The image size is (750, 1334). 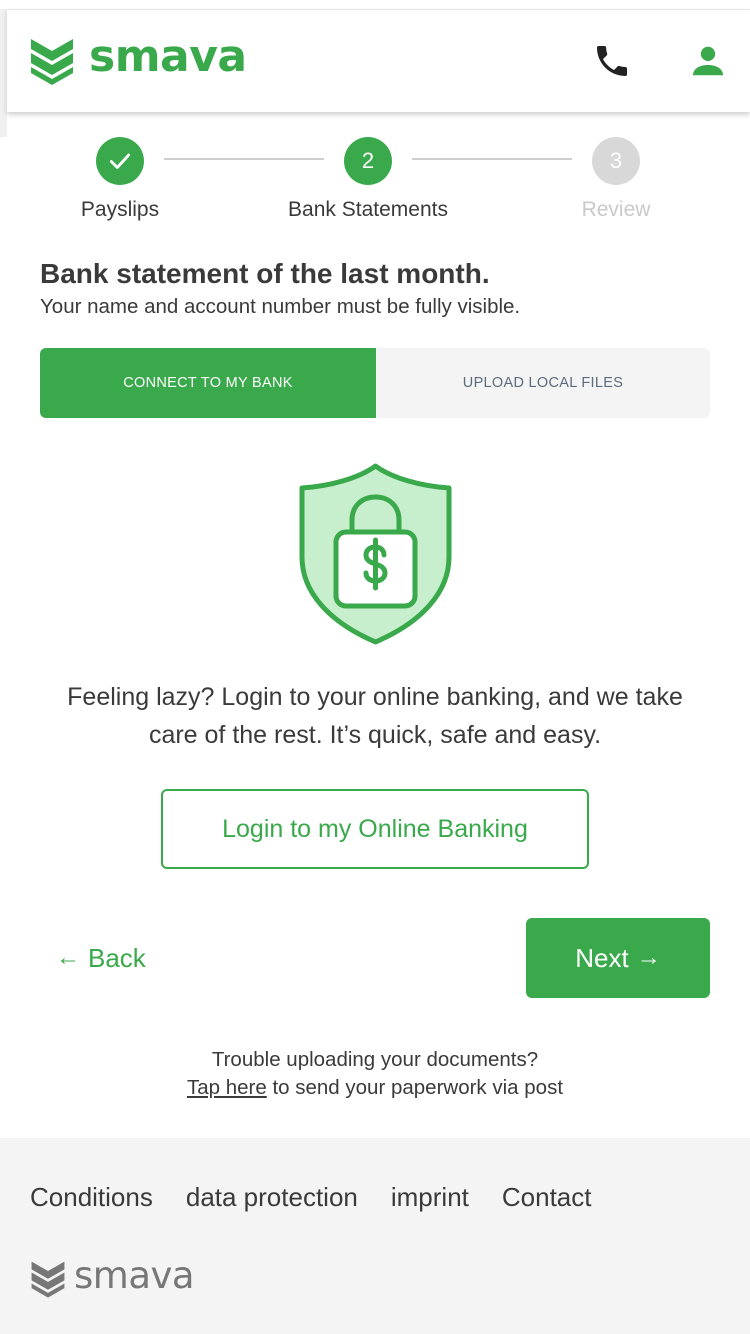 What do you see at coordinates (375, 829) in the screenshot?
I see `login-online-banking-button: Login to my Online Banking` at bounding box center [375, 829].